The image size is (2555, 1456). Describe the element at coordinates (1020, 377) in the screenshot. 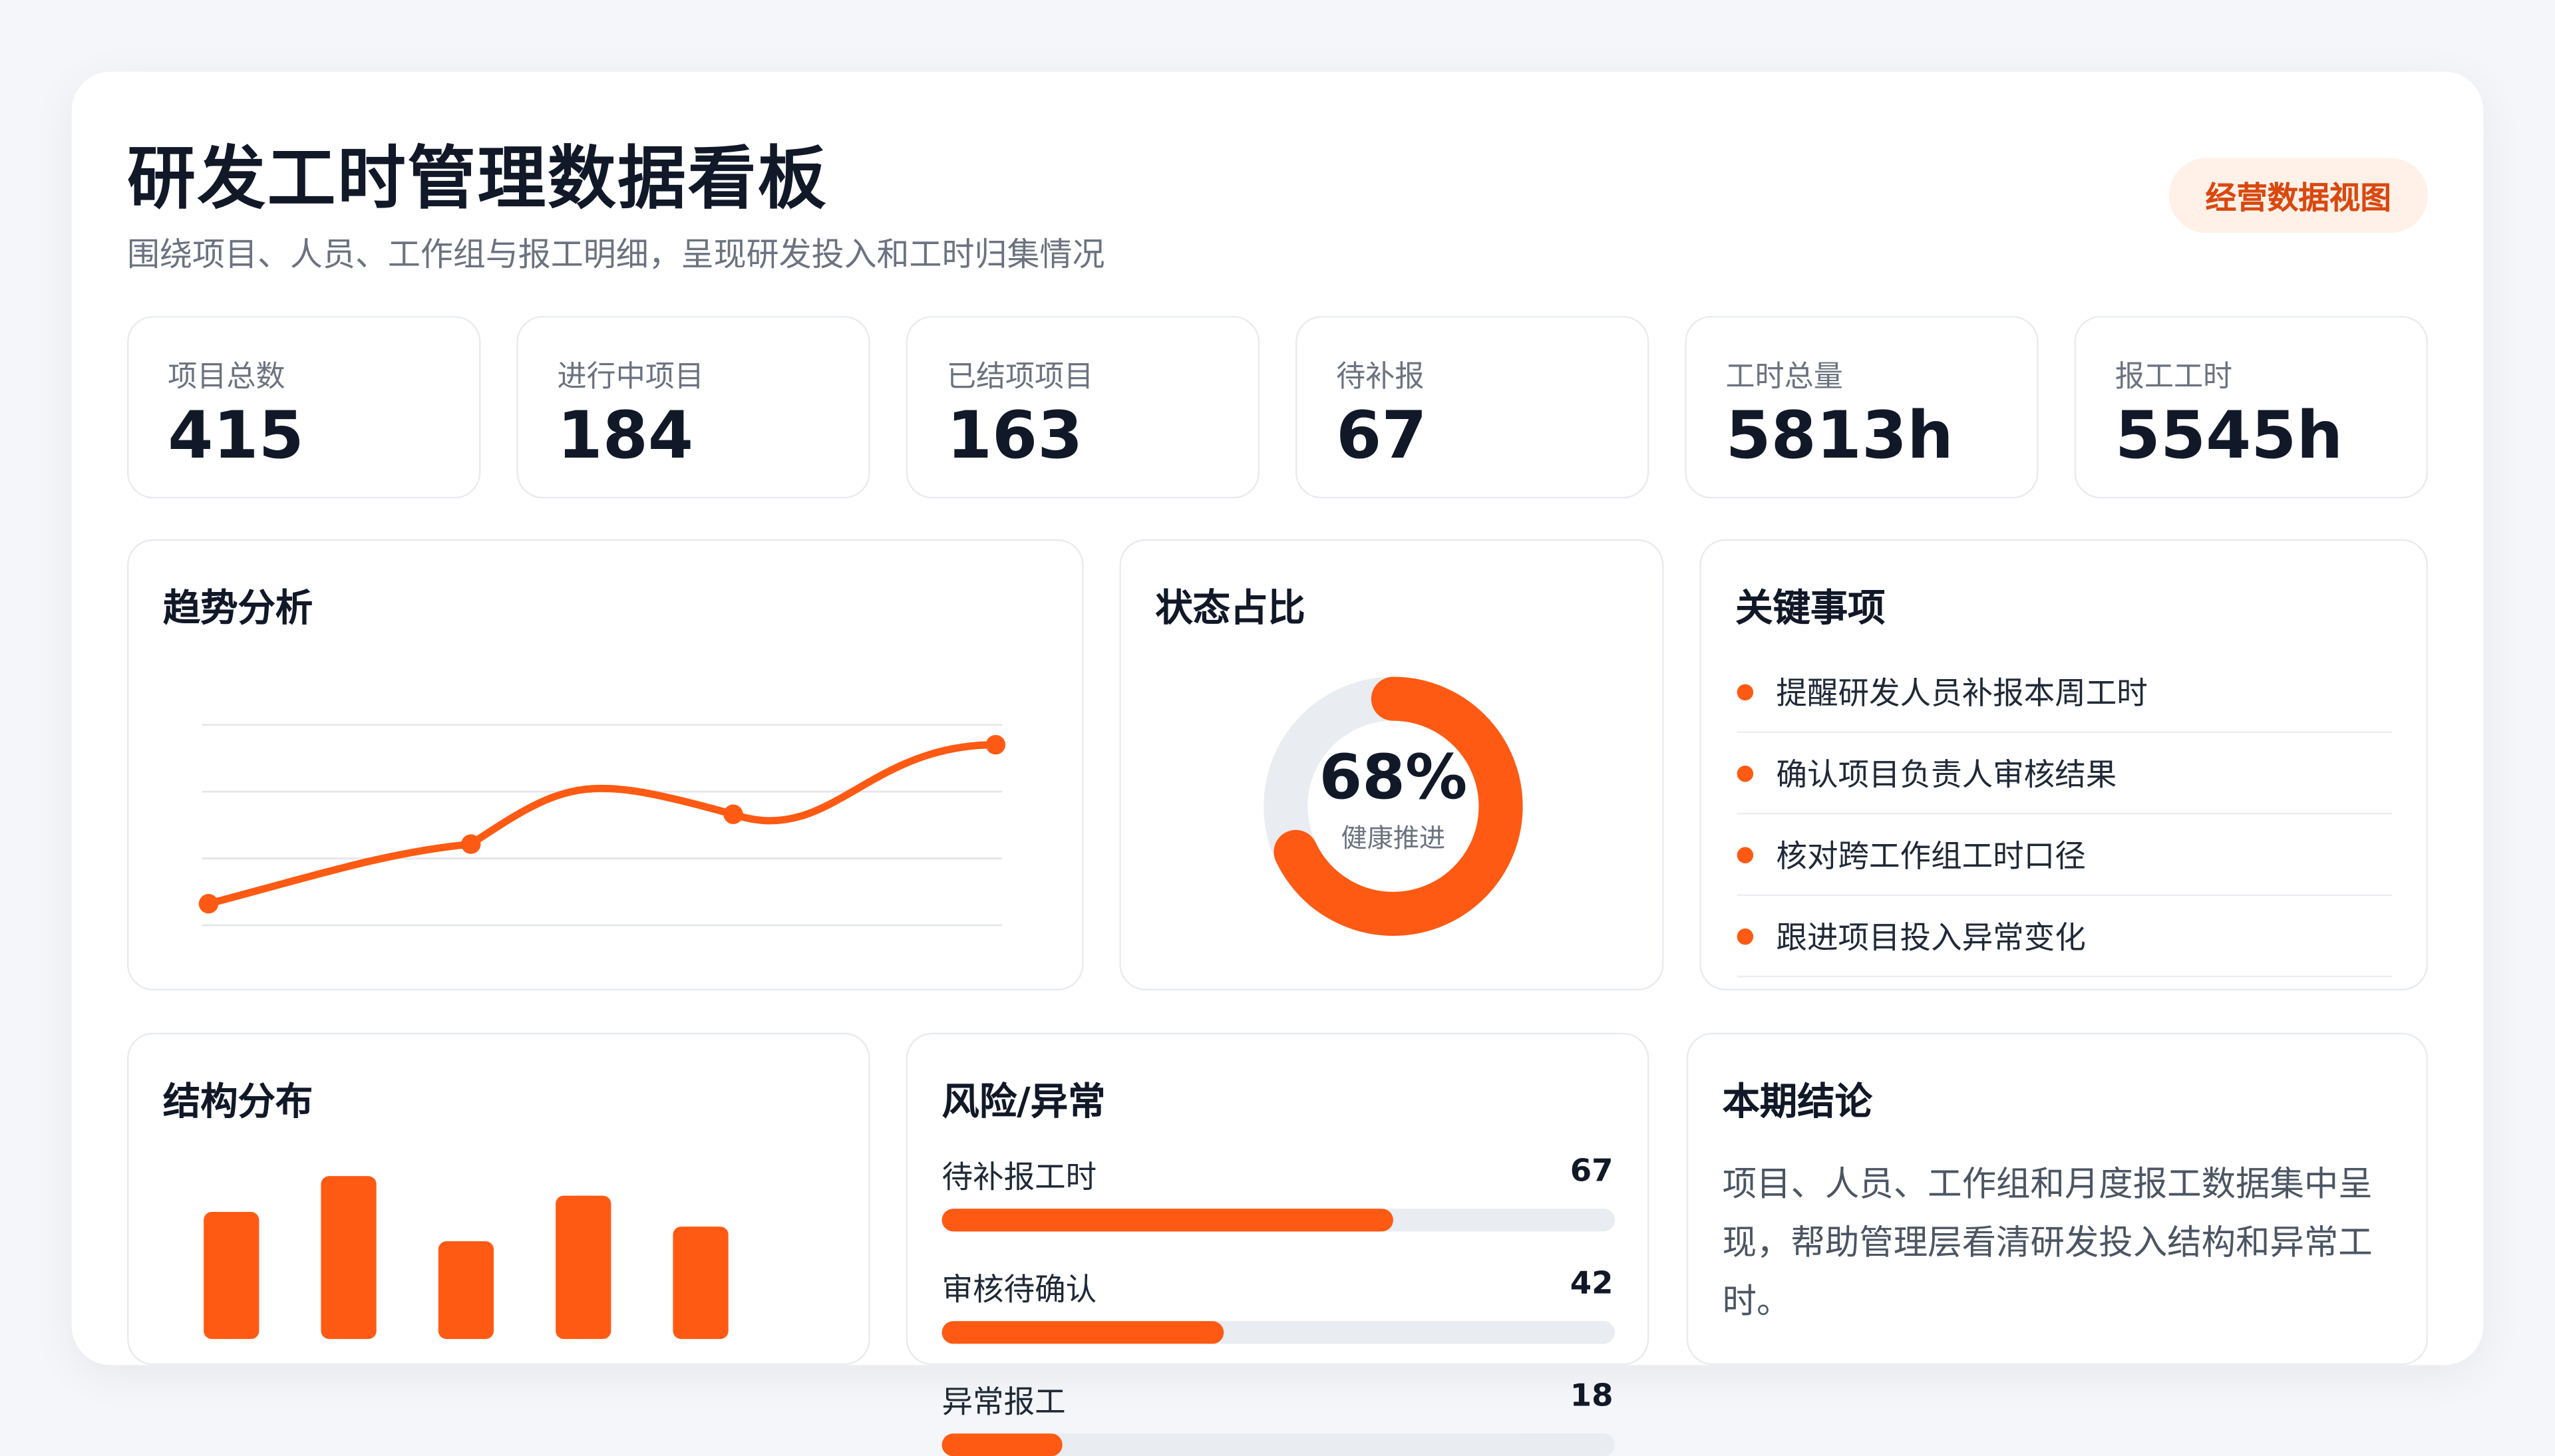

I see `kpi-label: 已结项项目` at that location.